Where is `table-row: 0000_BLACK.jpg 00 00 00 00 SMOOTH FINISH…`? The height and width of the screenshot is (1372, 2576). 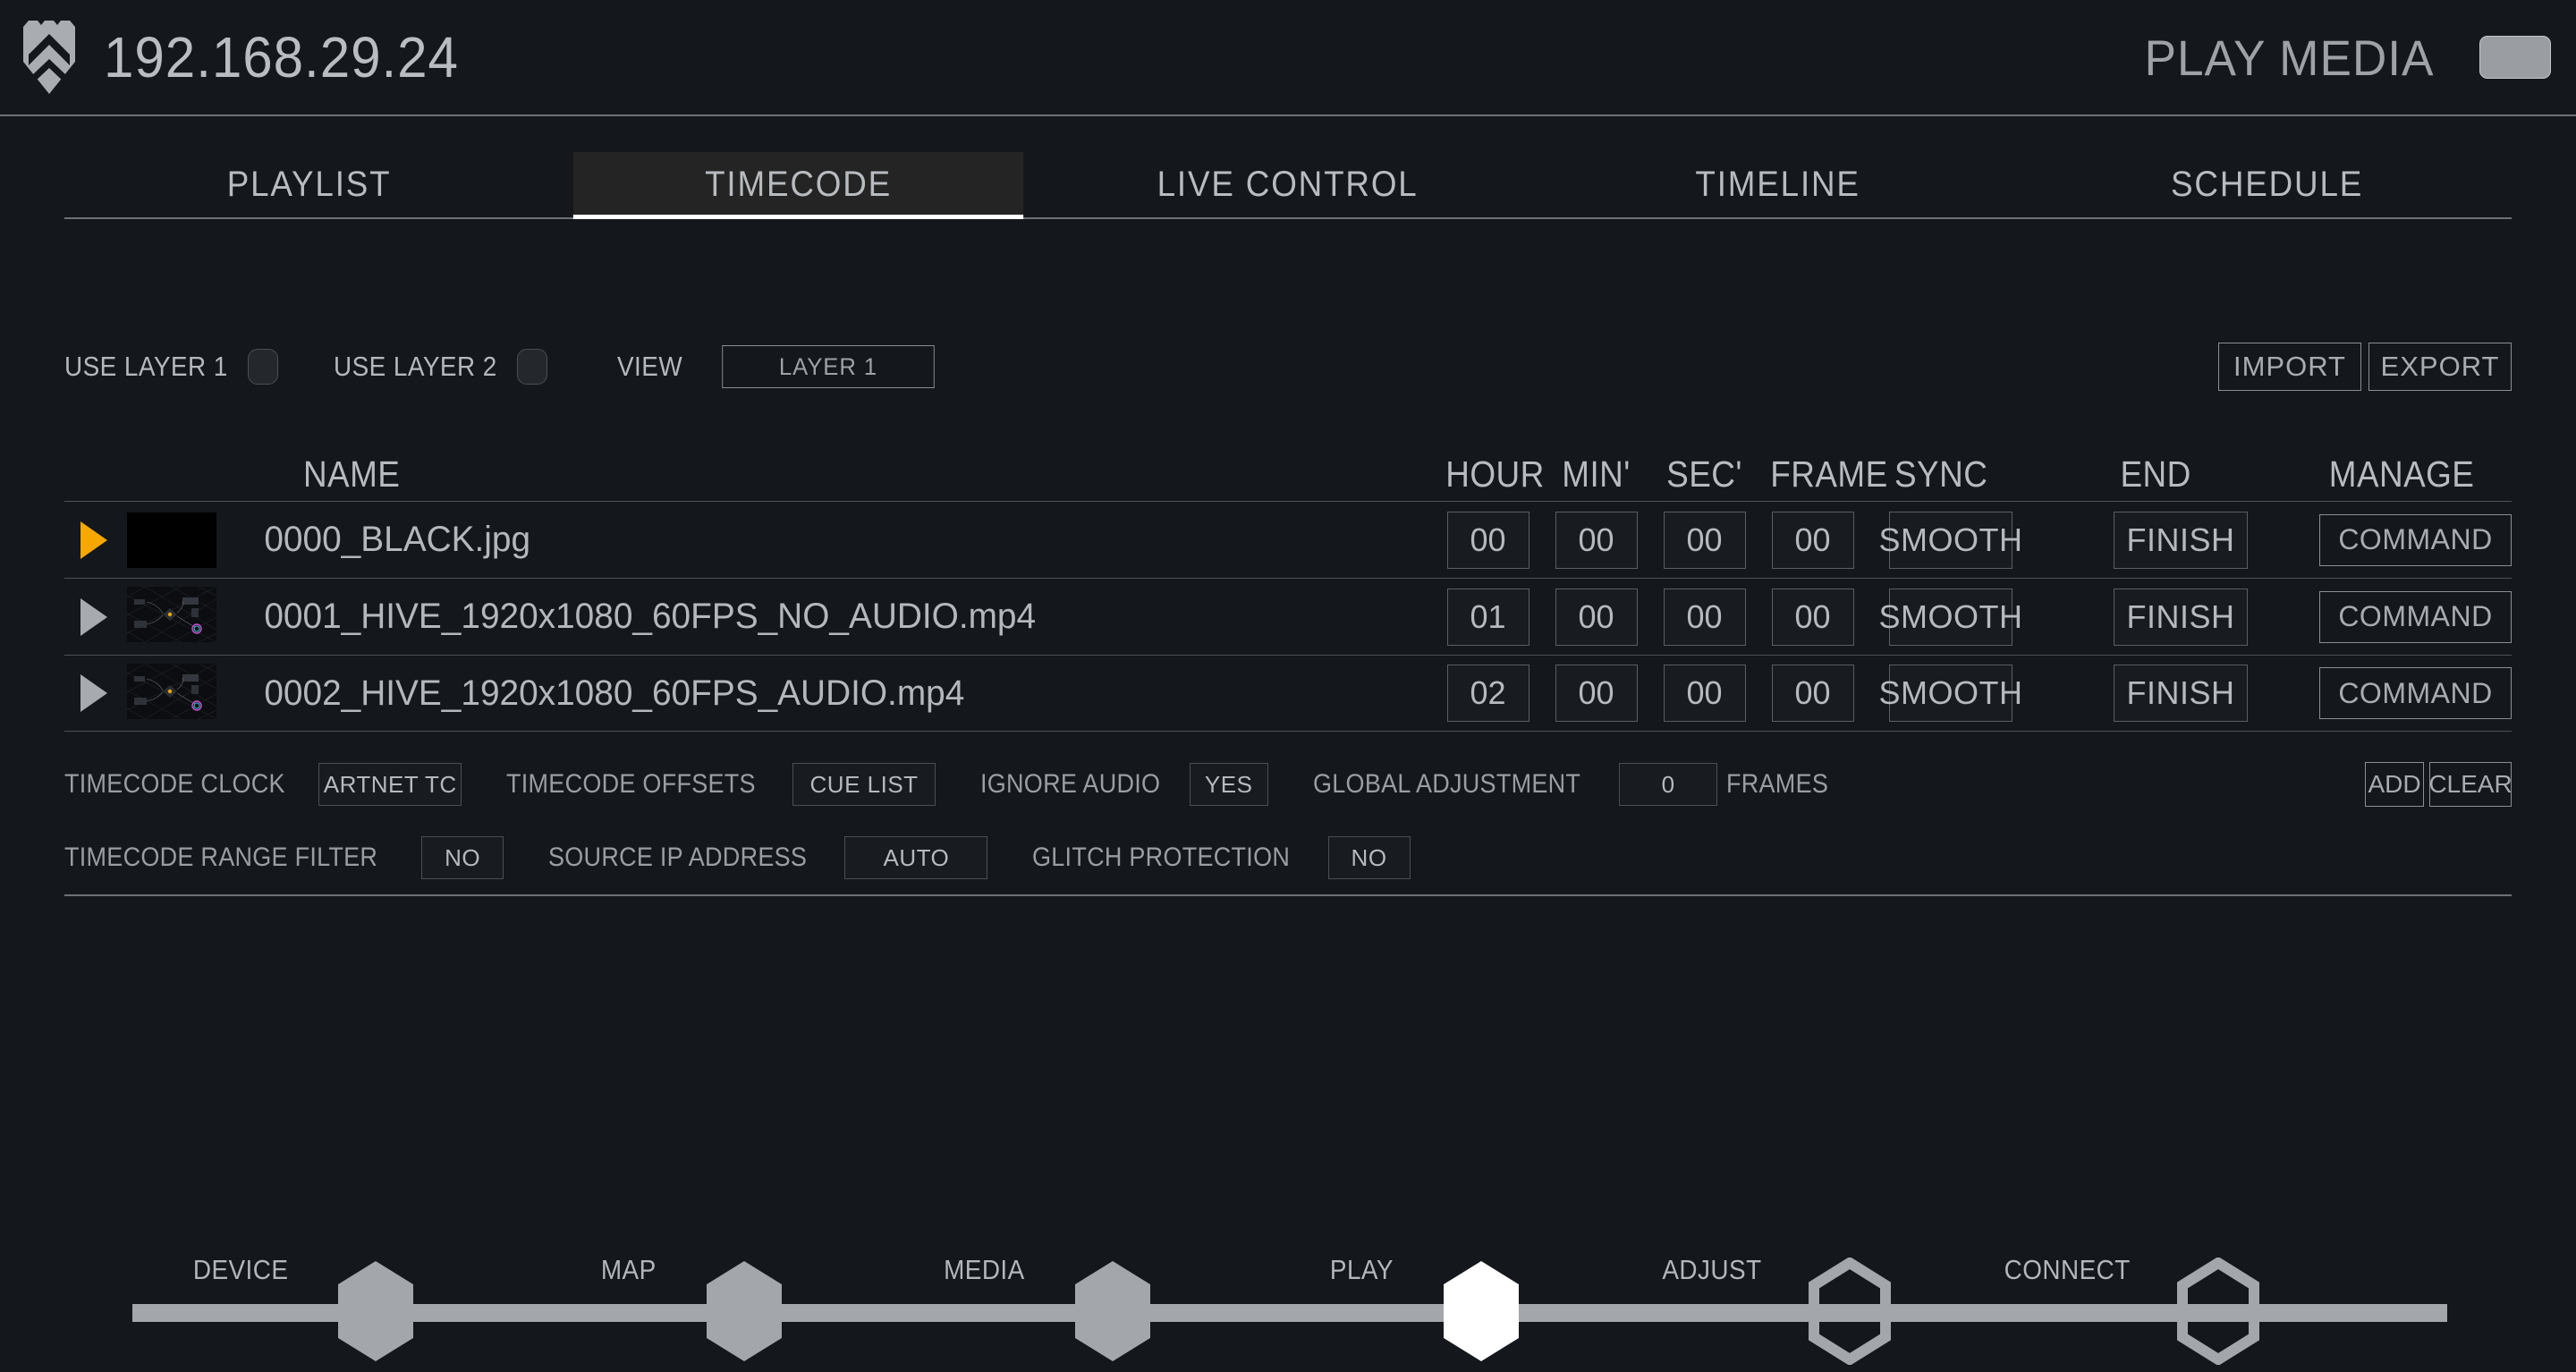 table-row: 0000_BLACK.jpg 00 00 00 00 SMOOTH FINISH… is located at coordinates (1288, 539).